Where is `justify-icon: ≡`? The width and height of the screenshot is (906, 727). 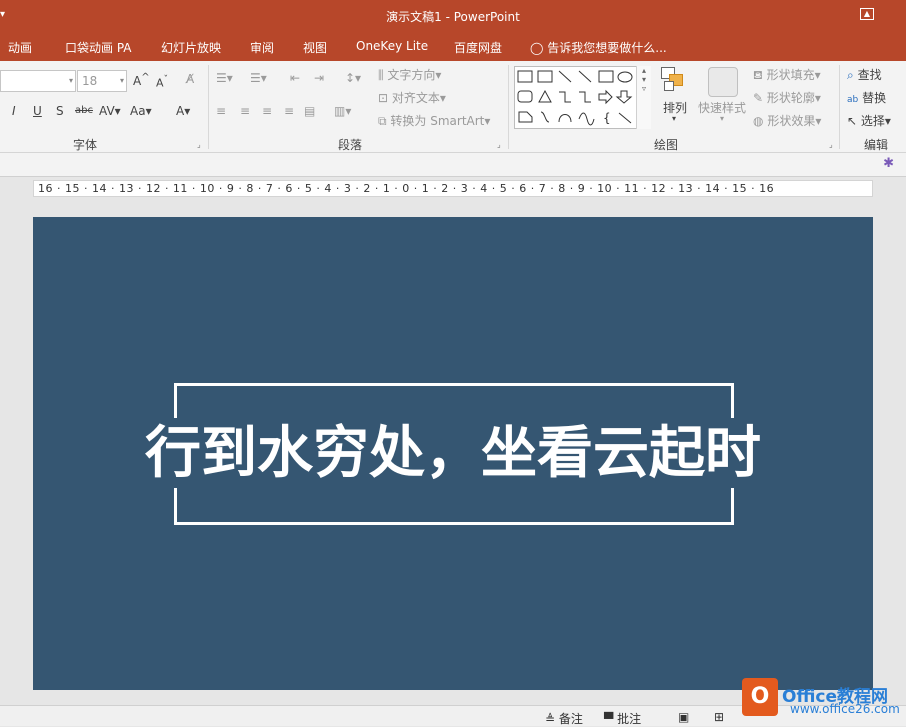
justify-icon: ≡ is located at coordinates (289, 111).